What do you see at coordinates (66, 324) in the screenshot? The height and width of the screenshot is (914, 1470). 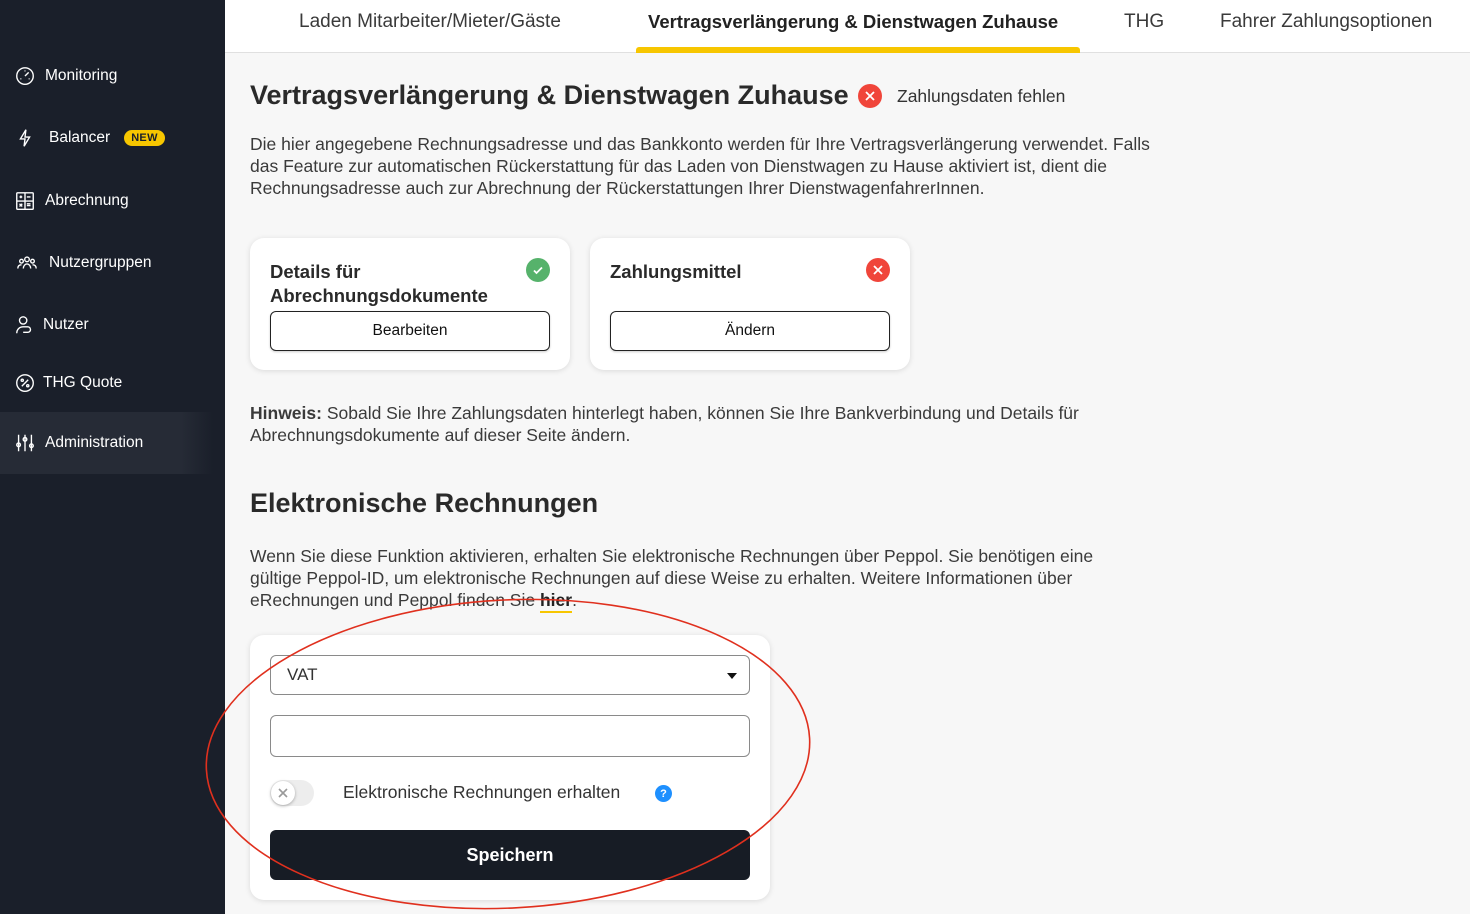 I see `sidebar-item-label: Nutzer` at bounding box center [66, 324].